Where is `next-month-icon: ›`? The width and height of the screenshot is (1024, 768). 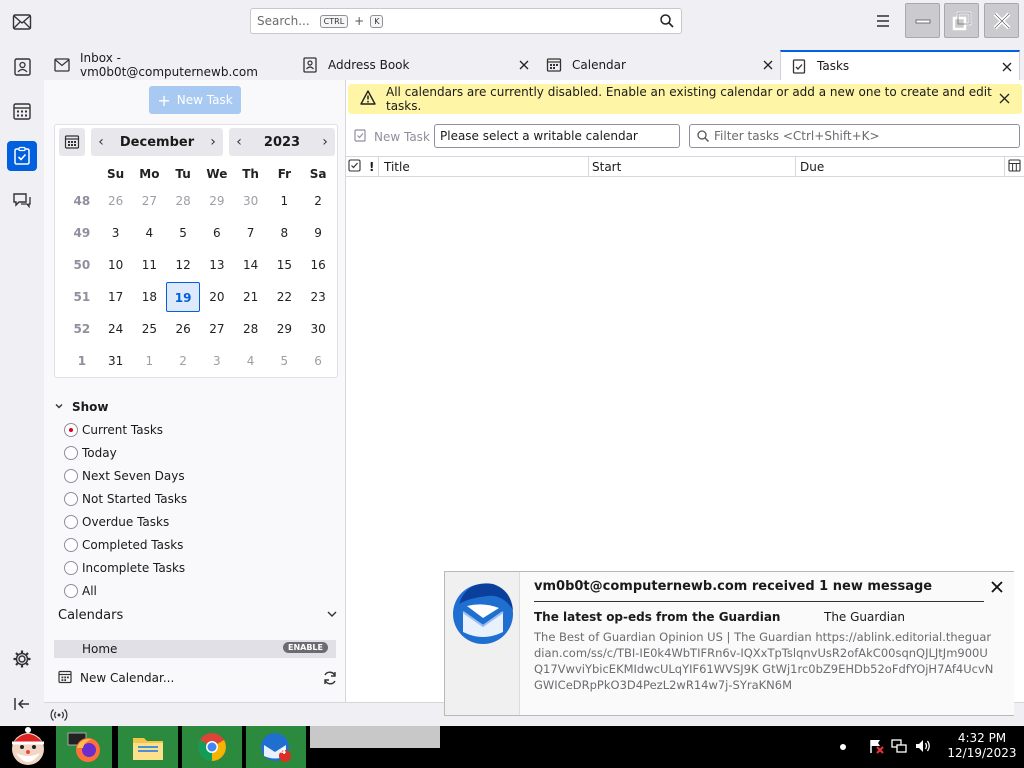
next-month-icon: › is located at coordinates (213, 142).